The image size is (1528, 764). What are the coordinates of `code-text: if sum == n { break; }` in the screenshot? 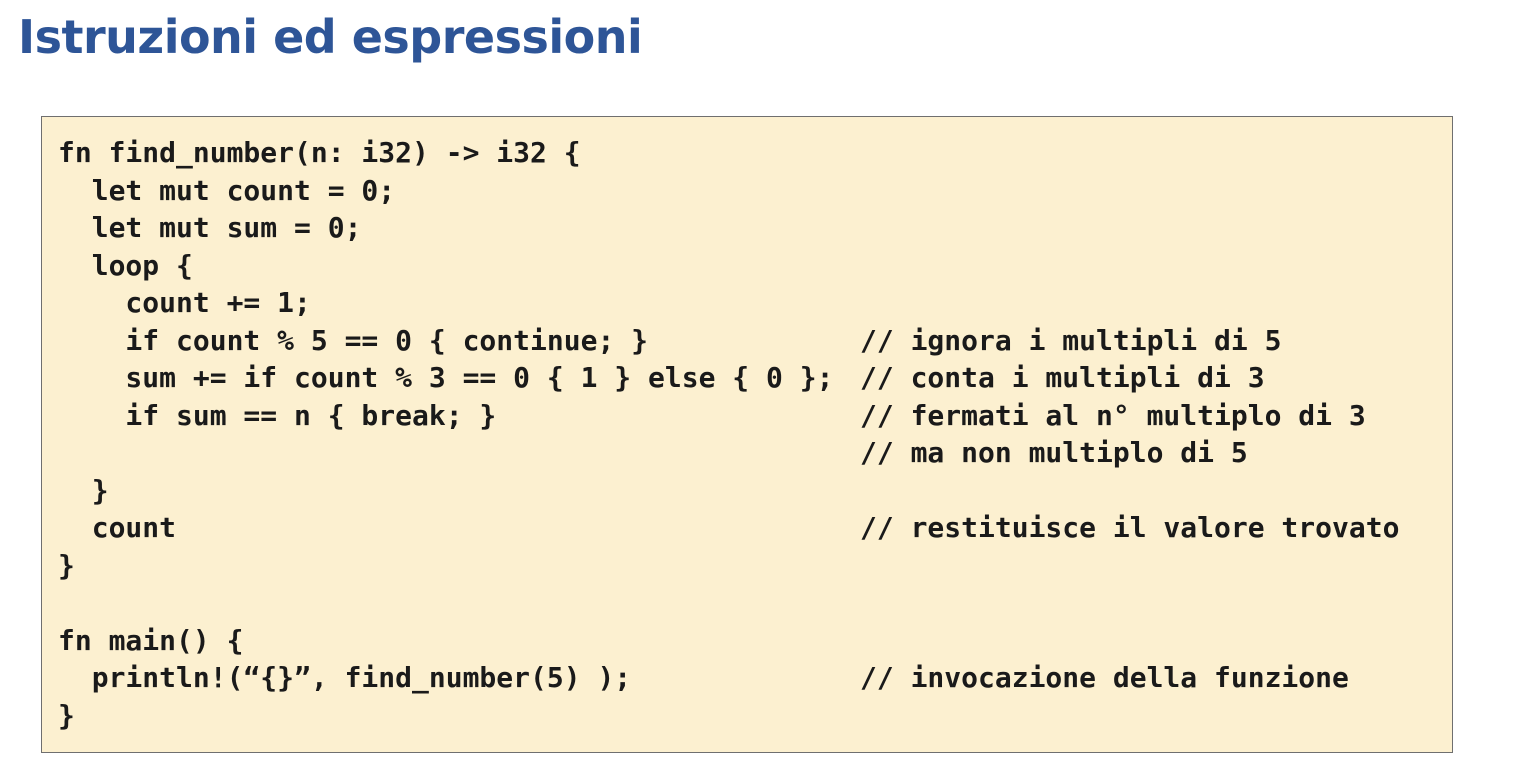 It's located at (277, 415).